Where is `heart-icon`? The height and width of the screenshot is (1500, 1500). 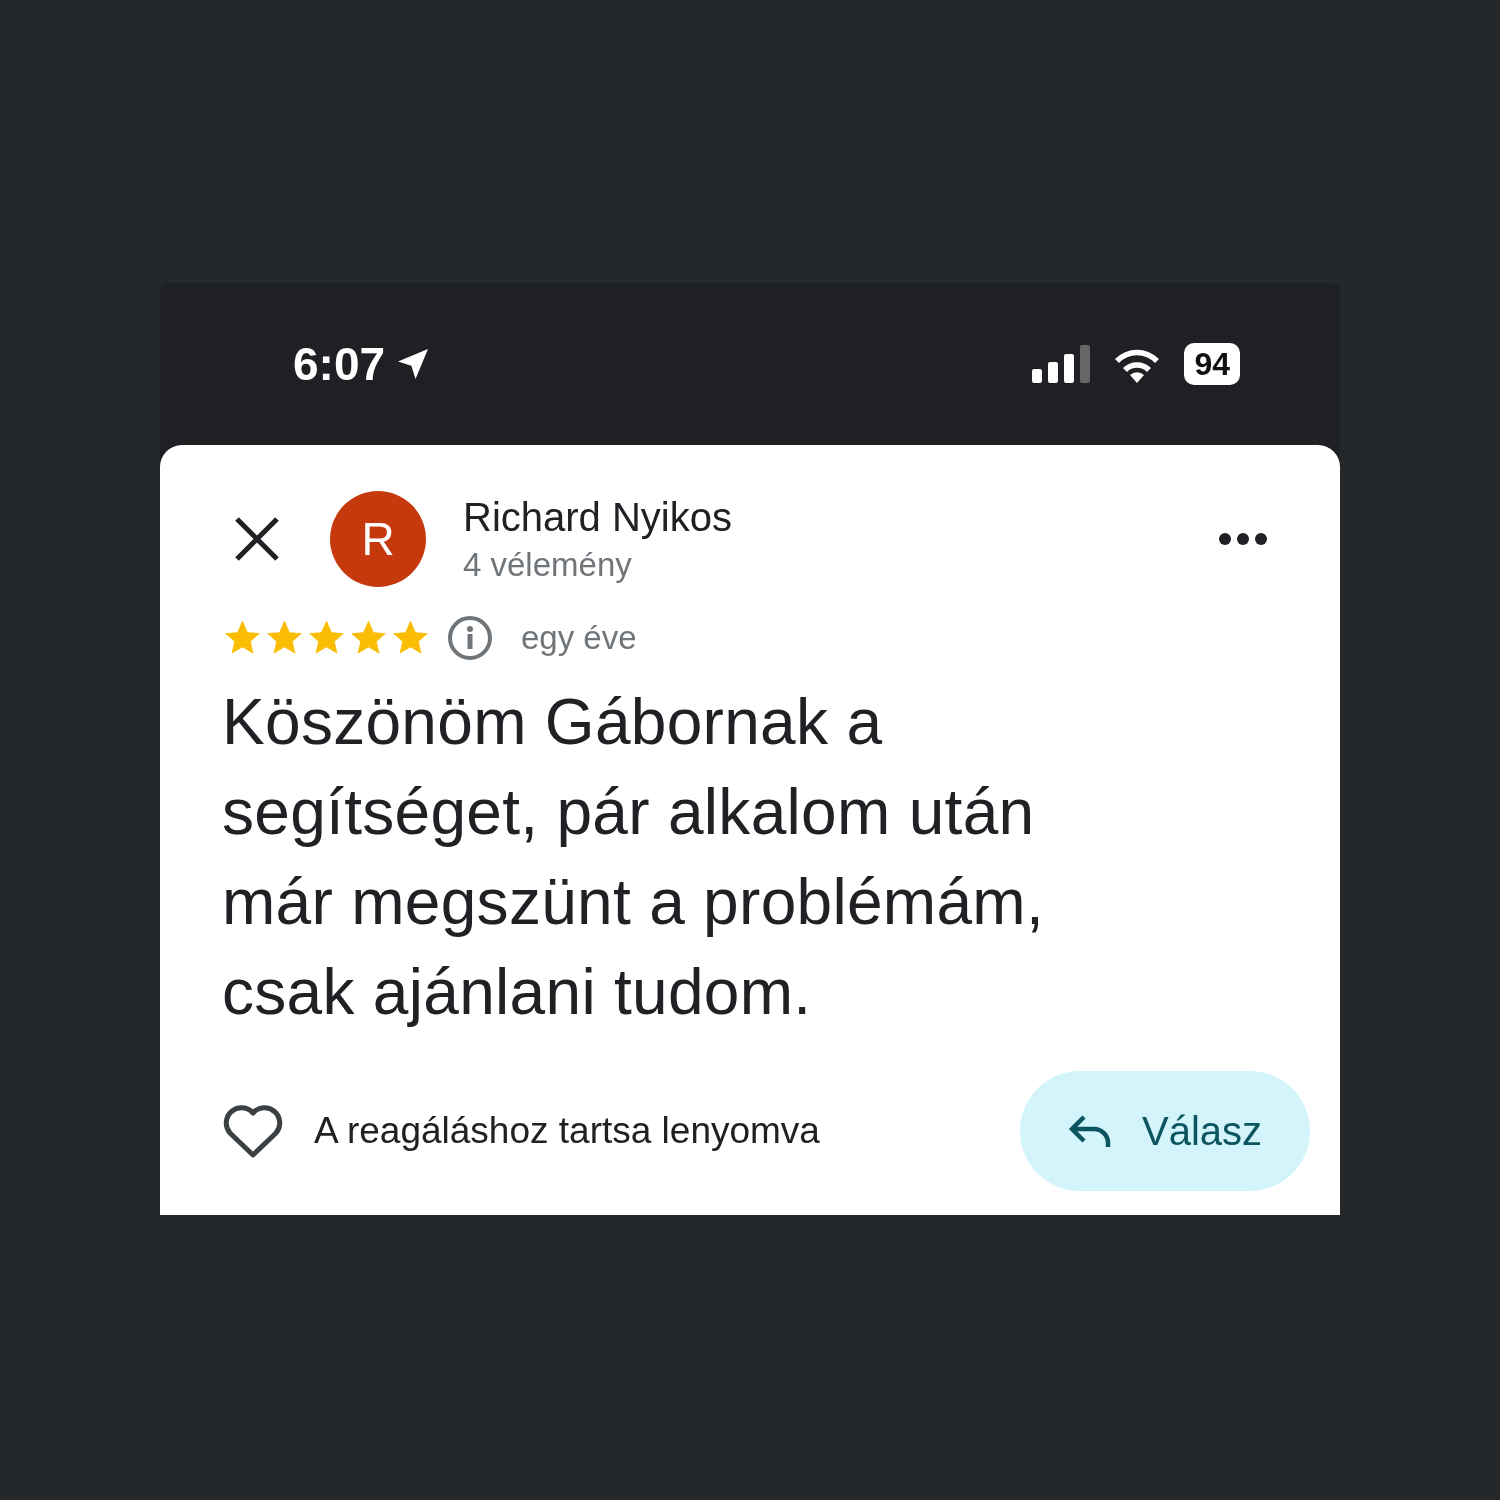 heart-icon is located at coordinates (253, 1131).